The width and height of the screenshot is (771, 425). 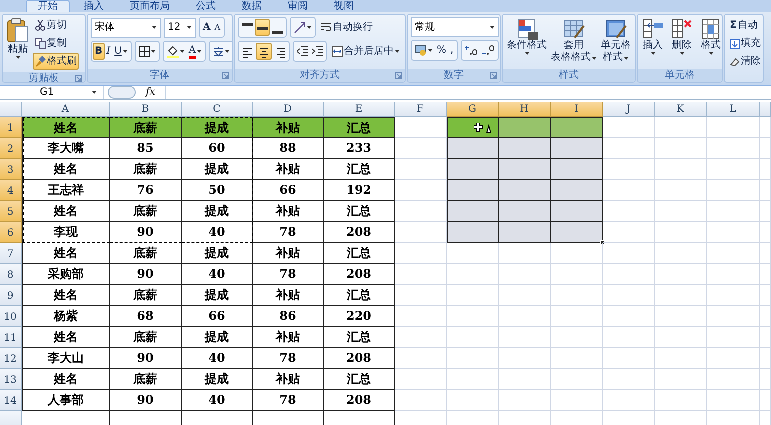 I want to click on editing-button: 填充, so click(x=745, y=43).